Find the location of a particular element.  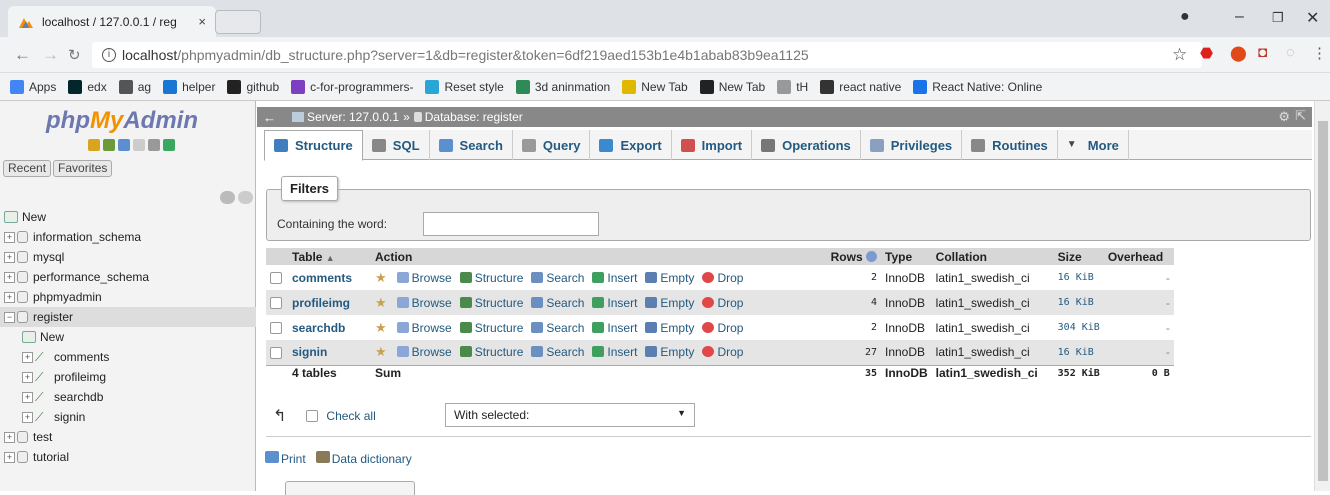

header-rows: Rows is located at coordinates (851, 256).